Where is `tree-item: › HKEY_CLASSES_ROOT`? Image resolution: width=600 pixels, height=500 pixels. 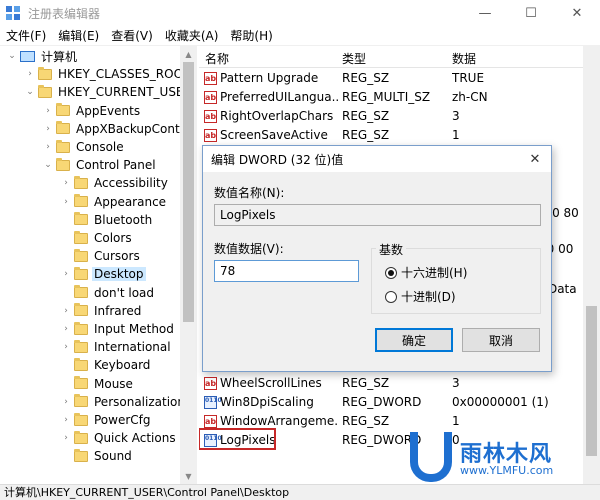 tree-item: › HKEY_CLASSES_ROOT is located at coordinates (108, 74).